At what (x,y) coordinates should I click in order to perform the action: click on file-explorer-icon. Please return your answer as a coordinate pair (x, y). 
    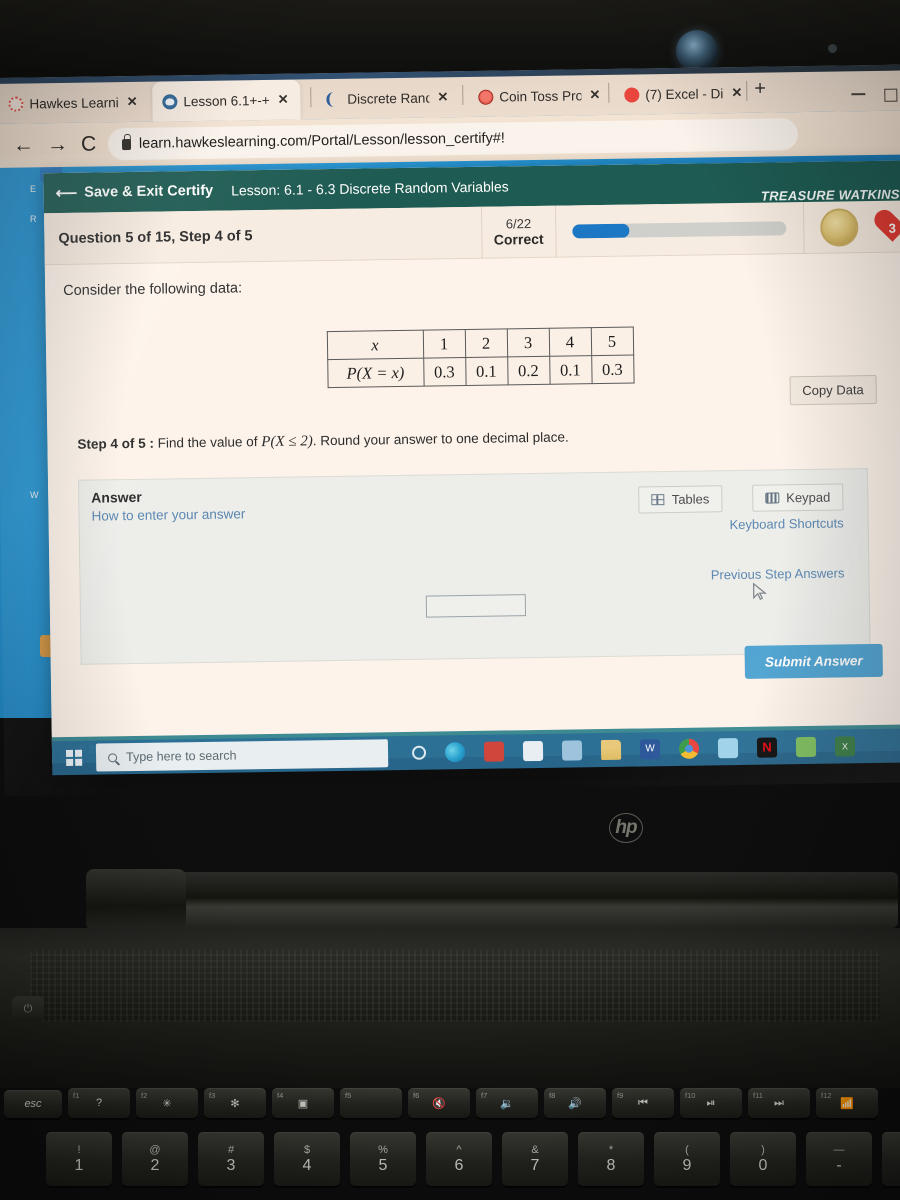
    Looking at the image, I should click on (611, 750).